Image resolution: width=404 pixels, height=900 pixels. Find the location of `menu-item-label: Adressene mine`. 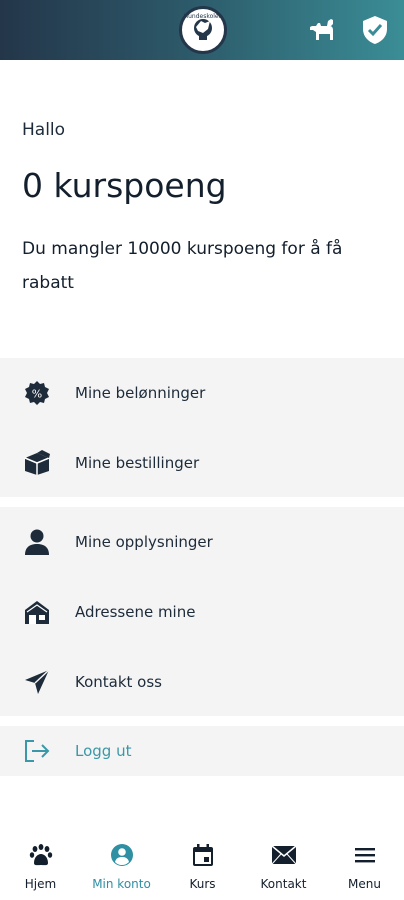

menu-item-label: Adressene mine is located at coordinates (135, 612).